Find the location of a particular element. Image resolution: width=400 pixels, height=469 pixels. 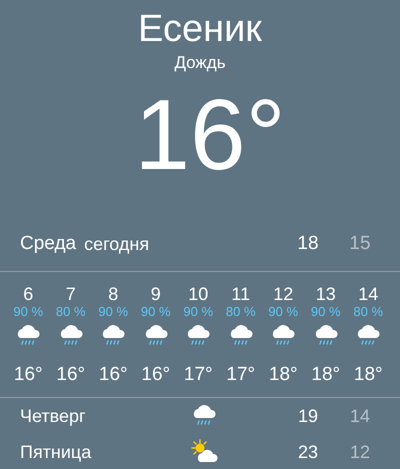

today-label: сегодня is located at coordinates (117, 244).